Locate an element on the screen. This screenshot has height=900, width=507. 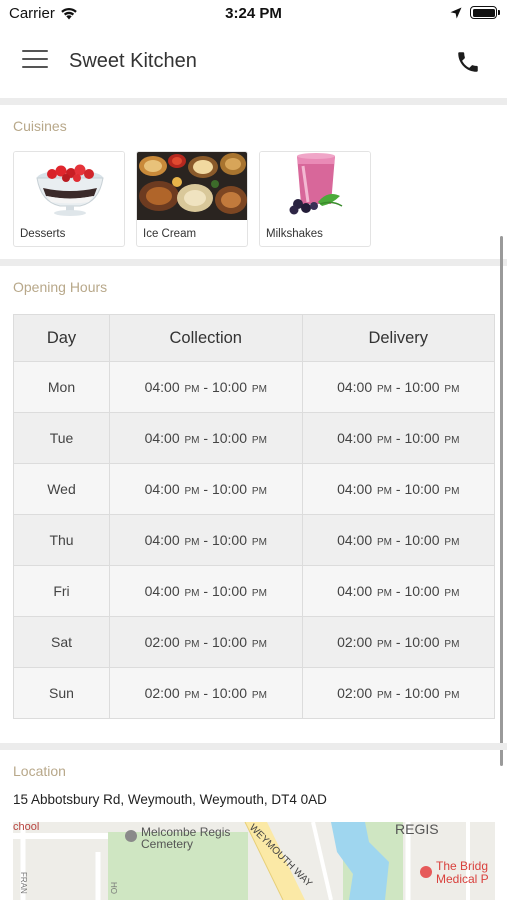
battery-icon is located at coordinates (485, 12).